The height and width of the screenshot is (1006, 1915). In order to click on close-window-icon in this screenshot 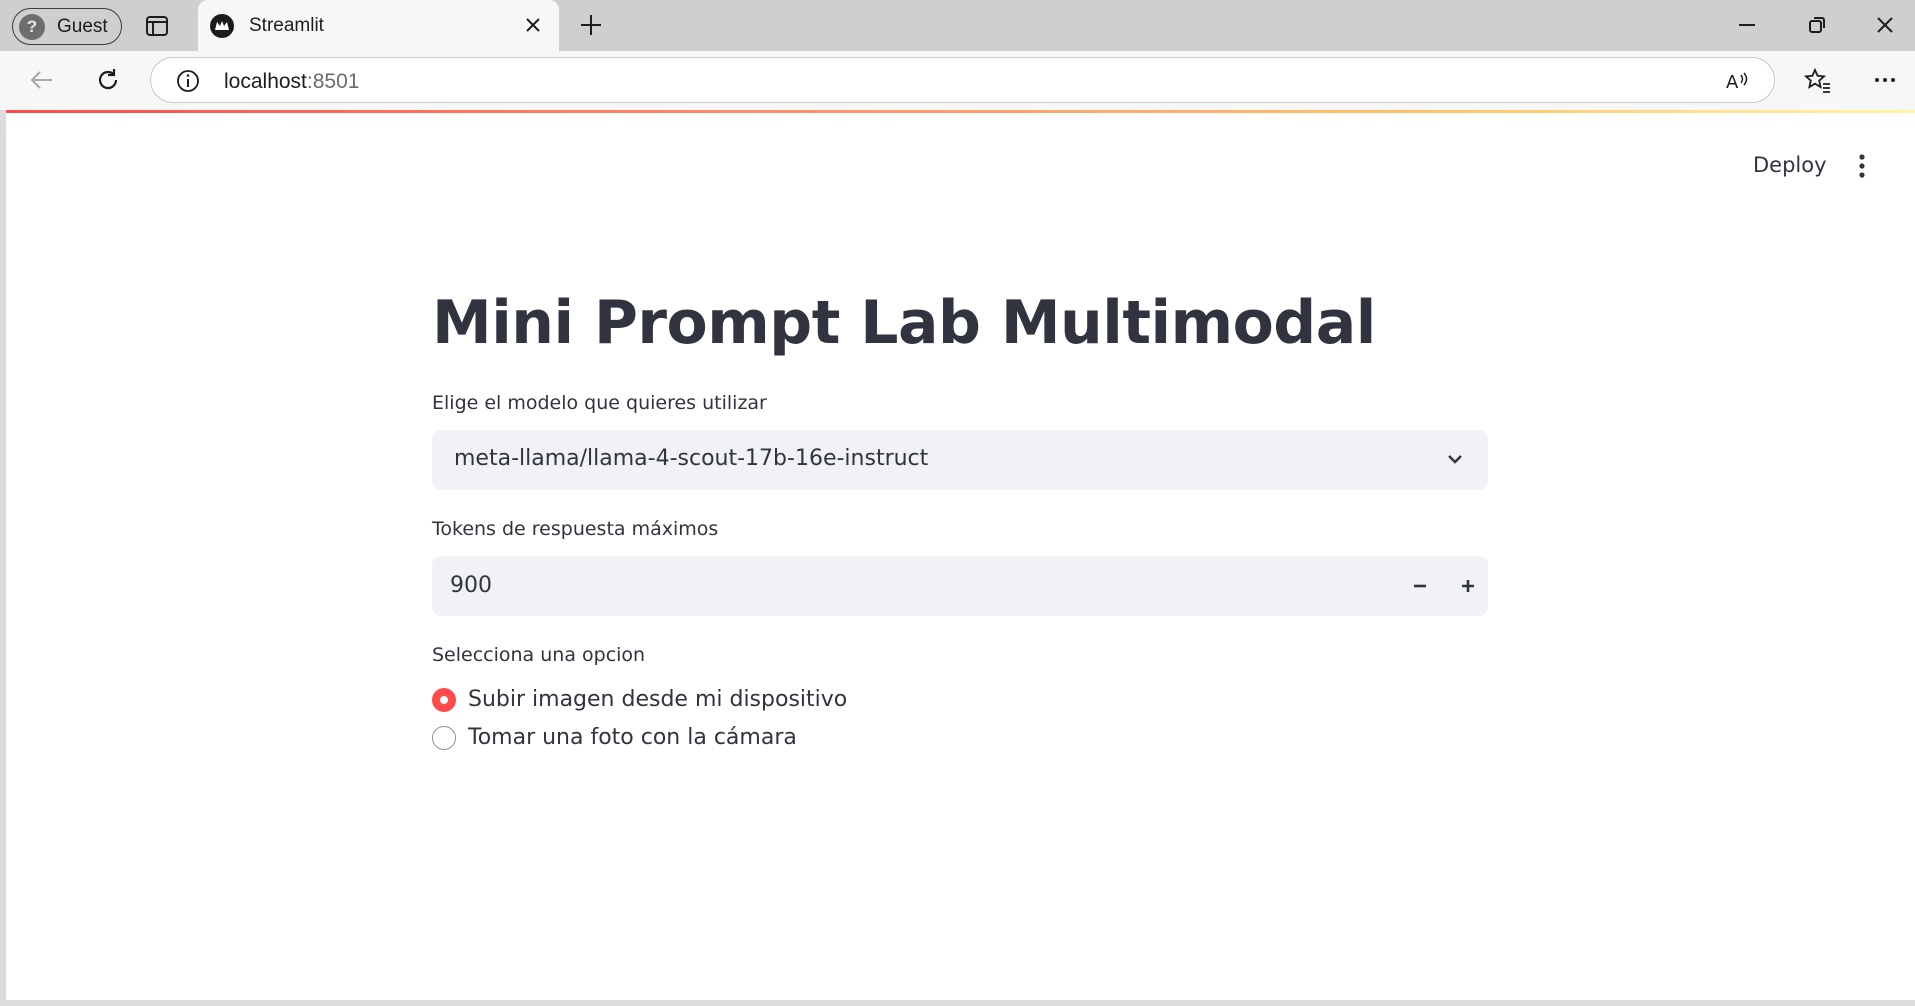, I will do `click(1885, 25)`.